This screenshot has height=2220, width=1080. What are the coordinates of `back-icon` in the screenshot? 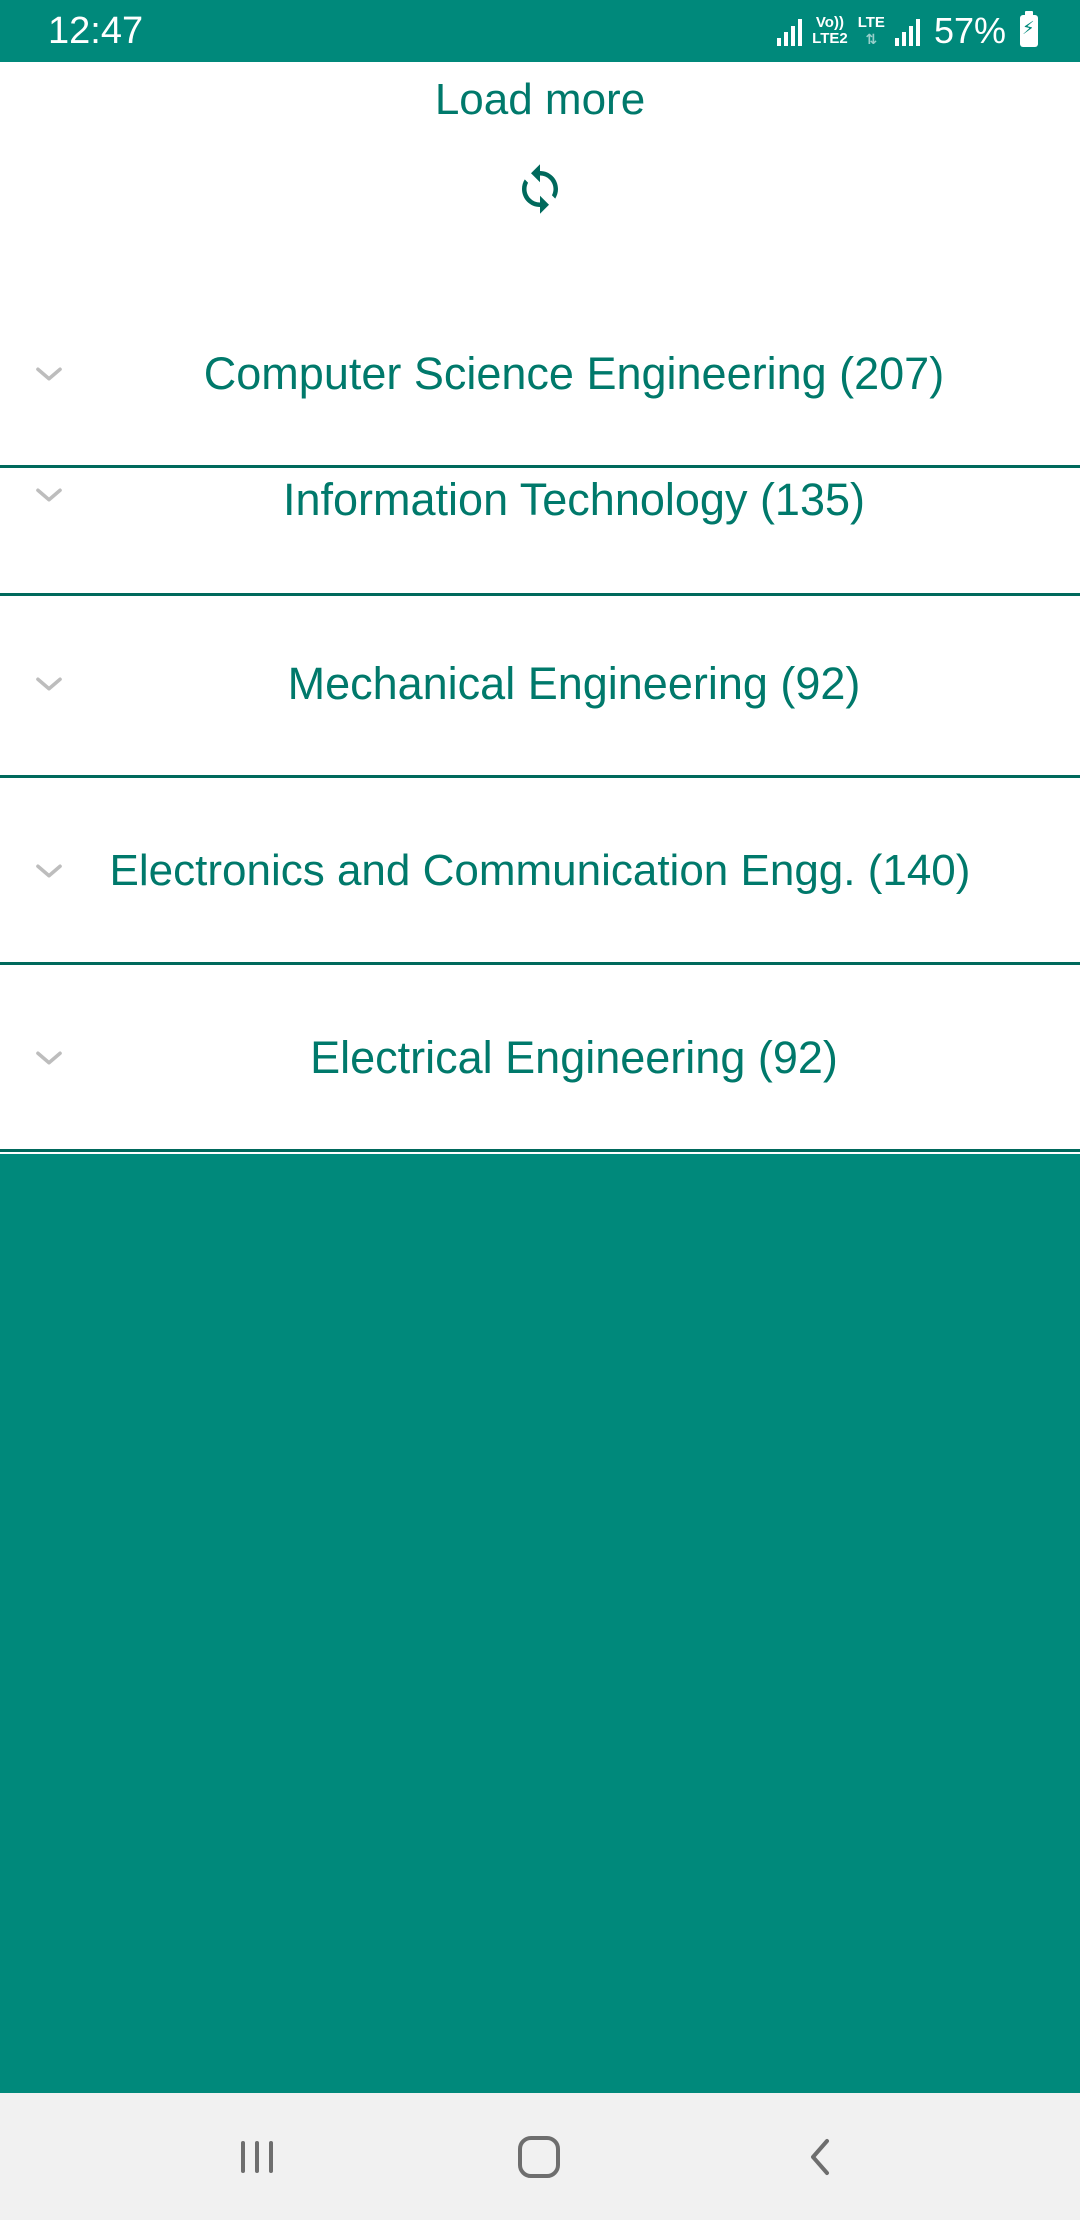 It's located at (821, 2157).